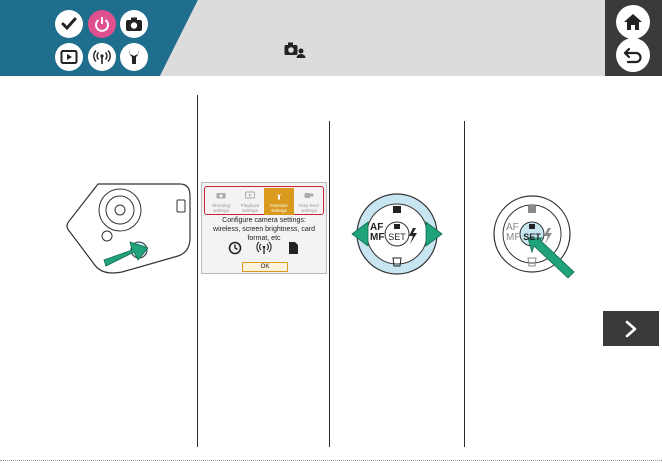  What do you see at coordinates (129, 230) in the screenshot?
I see `camera-body-illustration` at bounding box center [129, 230].